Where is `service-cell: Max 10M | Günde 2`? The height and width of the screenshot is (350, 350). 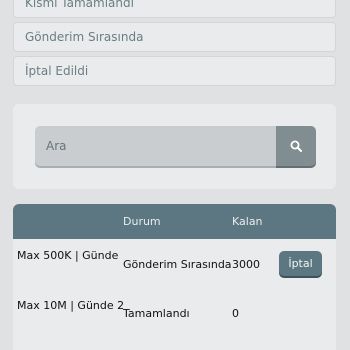 service-cell: Max 10M | Günde 2 is located at coordinates (71, 305).